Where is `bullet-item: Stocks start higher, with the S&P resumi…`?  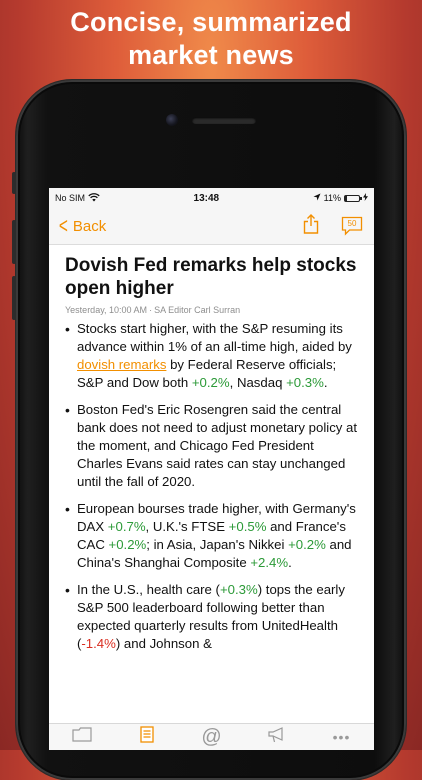 bullet-item: Stocks start higher, with the S&P resumi… is located at coordinates (212, 356).